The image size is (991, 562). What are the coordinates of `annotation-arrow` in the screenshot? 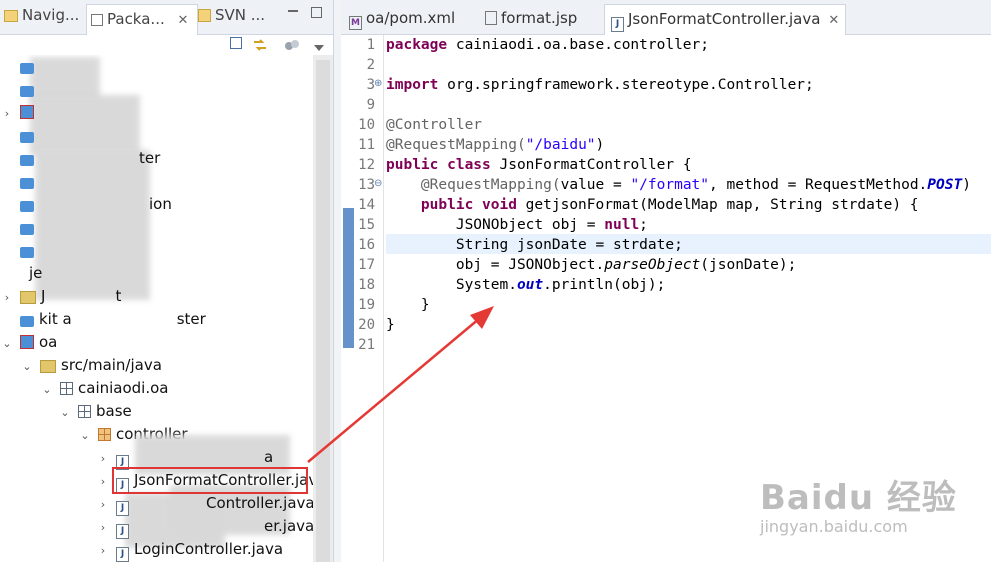 It's located at (400, 384).